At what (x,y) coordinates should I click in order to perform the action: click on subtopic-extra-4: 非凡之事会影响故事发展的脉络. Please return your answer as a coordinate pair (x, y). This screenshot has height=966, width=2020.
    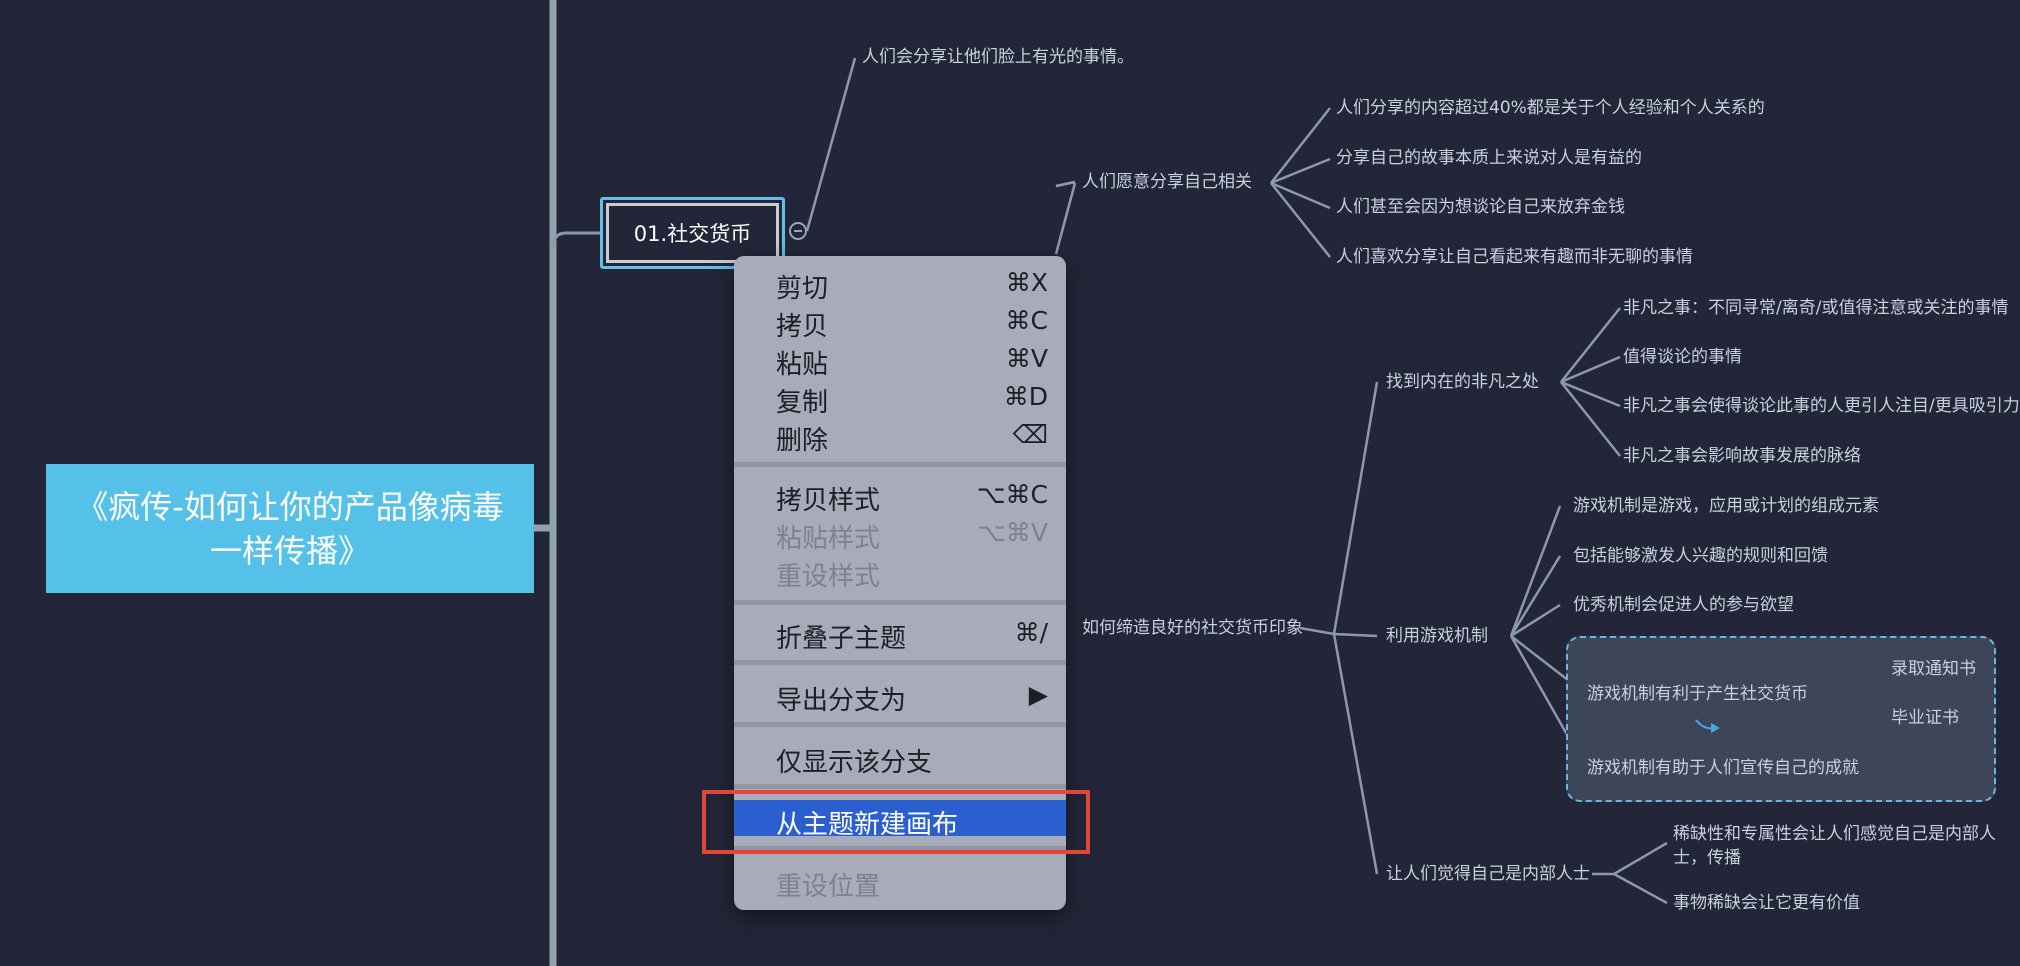
    Looking at the image, I should click on (1742, 456).